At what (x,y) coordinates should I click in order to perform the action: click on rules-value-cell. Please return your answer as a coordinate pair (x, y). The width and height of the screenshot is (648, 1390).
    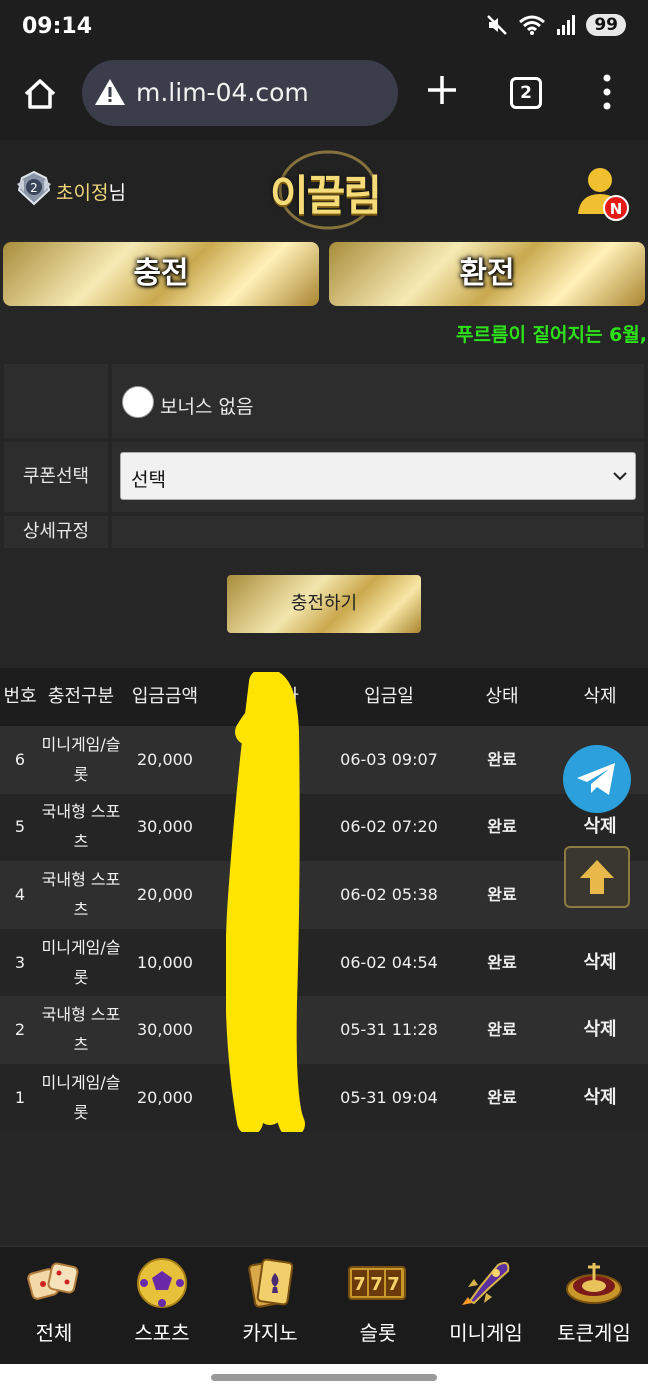
    Looking at the image, I should click on (378, 532).